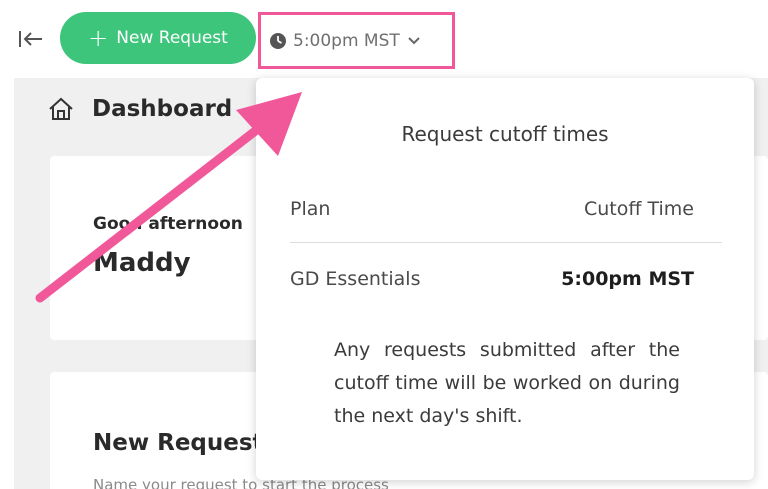 The image size is (768, 489). I want to click on plus-icon: +, so click(98, 38).